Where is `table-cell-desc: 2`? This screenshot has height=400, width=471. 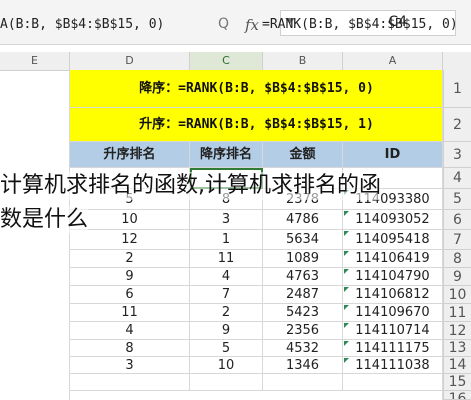 table-cell-desc: 2 is located at coordinates (226, 313).